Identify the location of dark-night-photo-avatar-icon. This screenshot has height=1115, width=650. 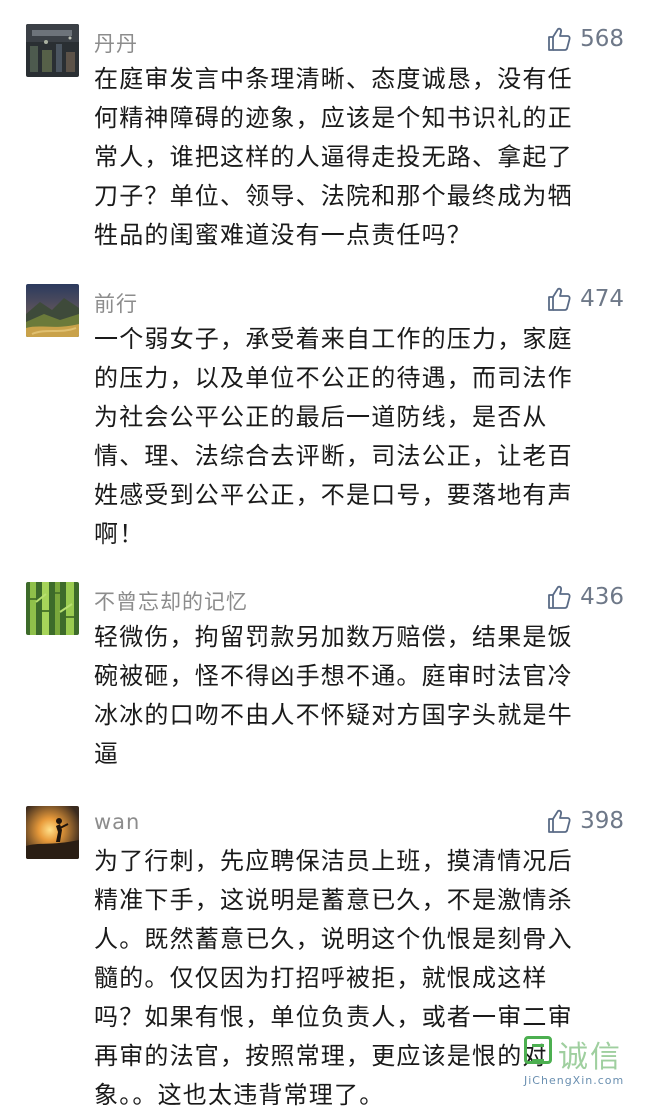
(52, 50).